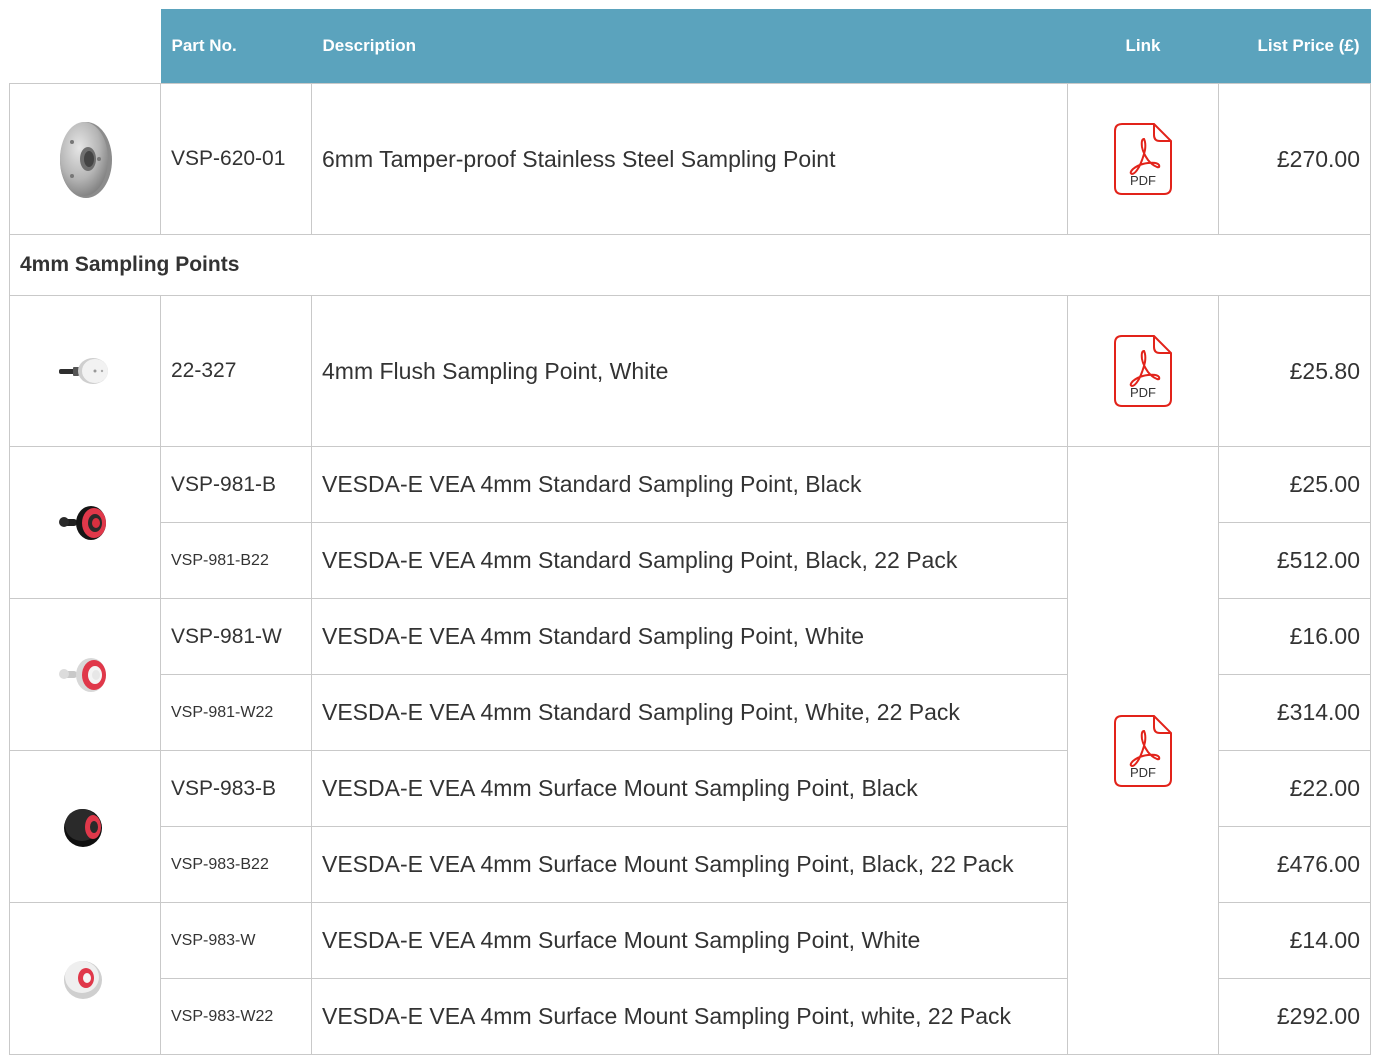 The image size is (1376, 1055). I want to click on part-number: VSP-981-W22, so click(236, 712).